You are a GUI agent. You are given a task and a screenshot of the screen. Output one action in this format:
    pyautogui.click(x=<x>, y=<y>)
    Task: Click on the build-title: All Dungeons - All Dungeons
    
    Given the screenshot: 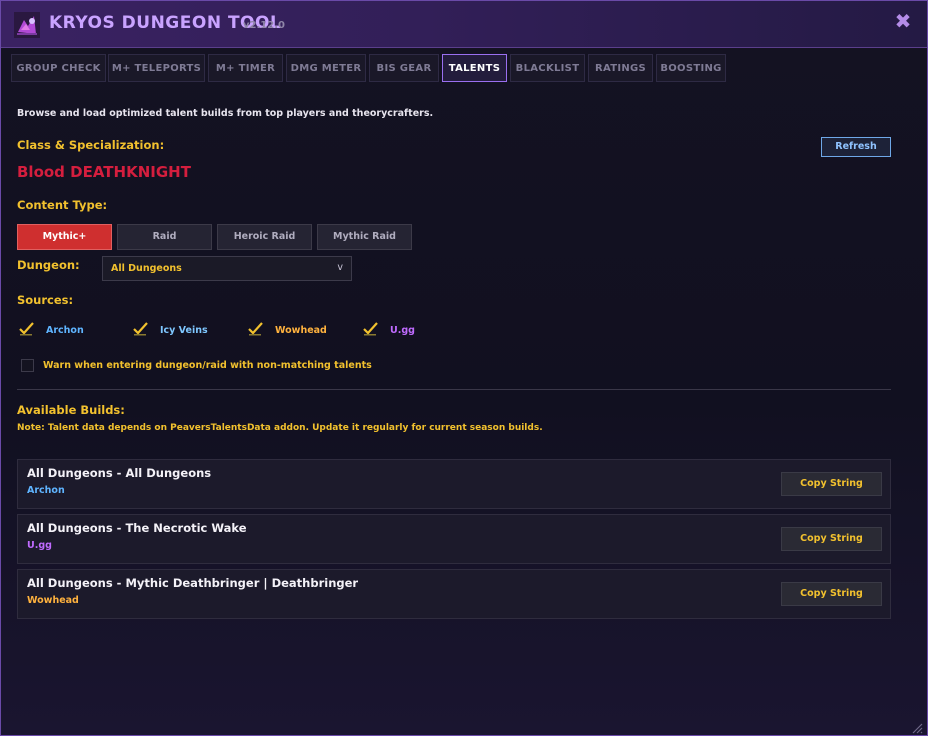 What is the action you would take?
    pyautogui.click(x=119, y=473)
    